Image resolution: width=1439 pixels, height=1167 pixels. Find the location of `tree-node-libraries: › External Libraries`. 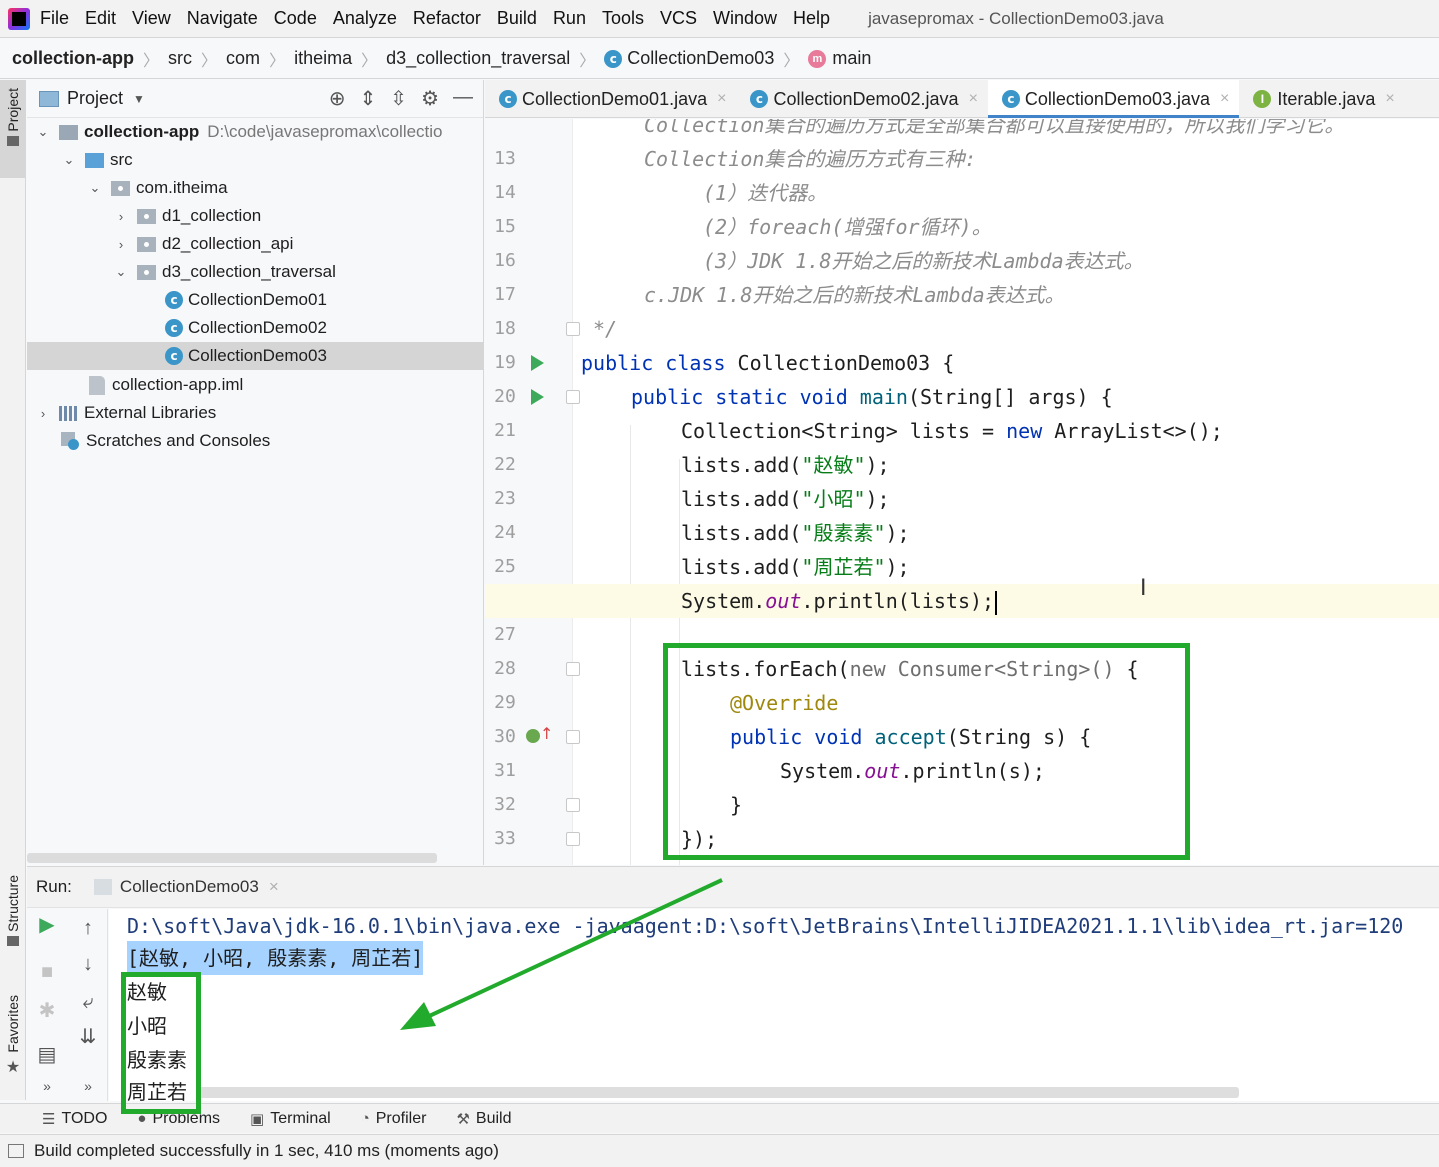

tree-node-libraries: › External Libraries is located at coordinates (255, 413).